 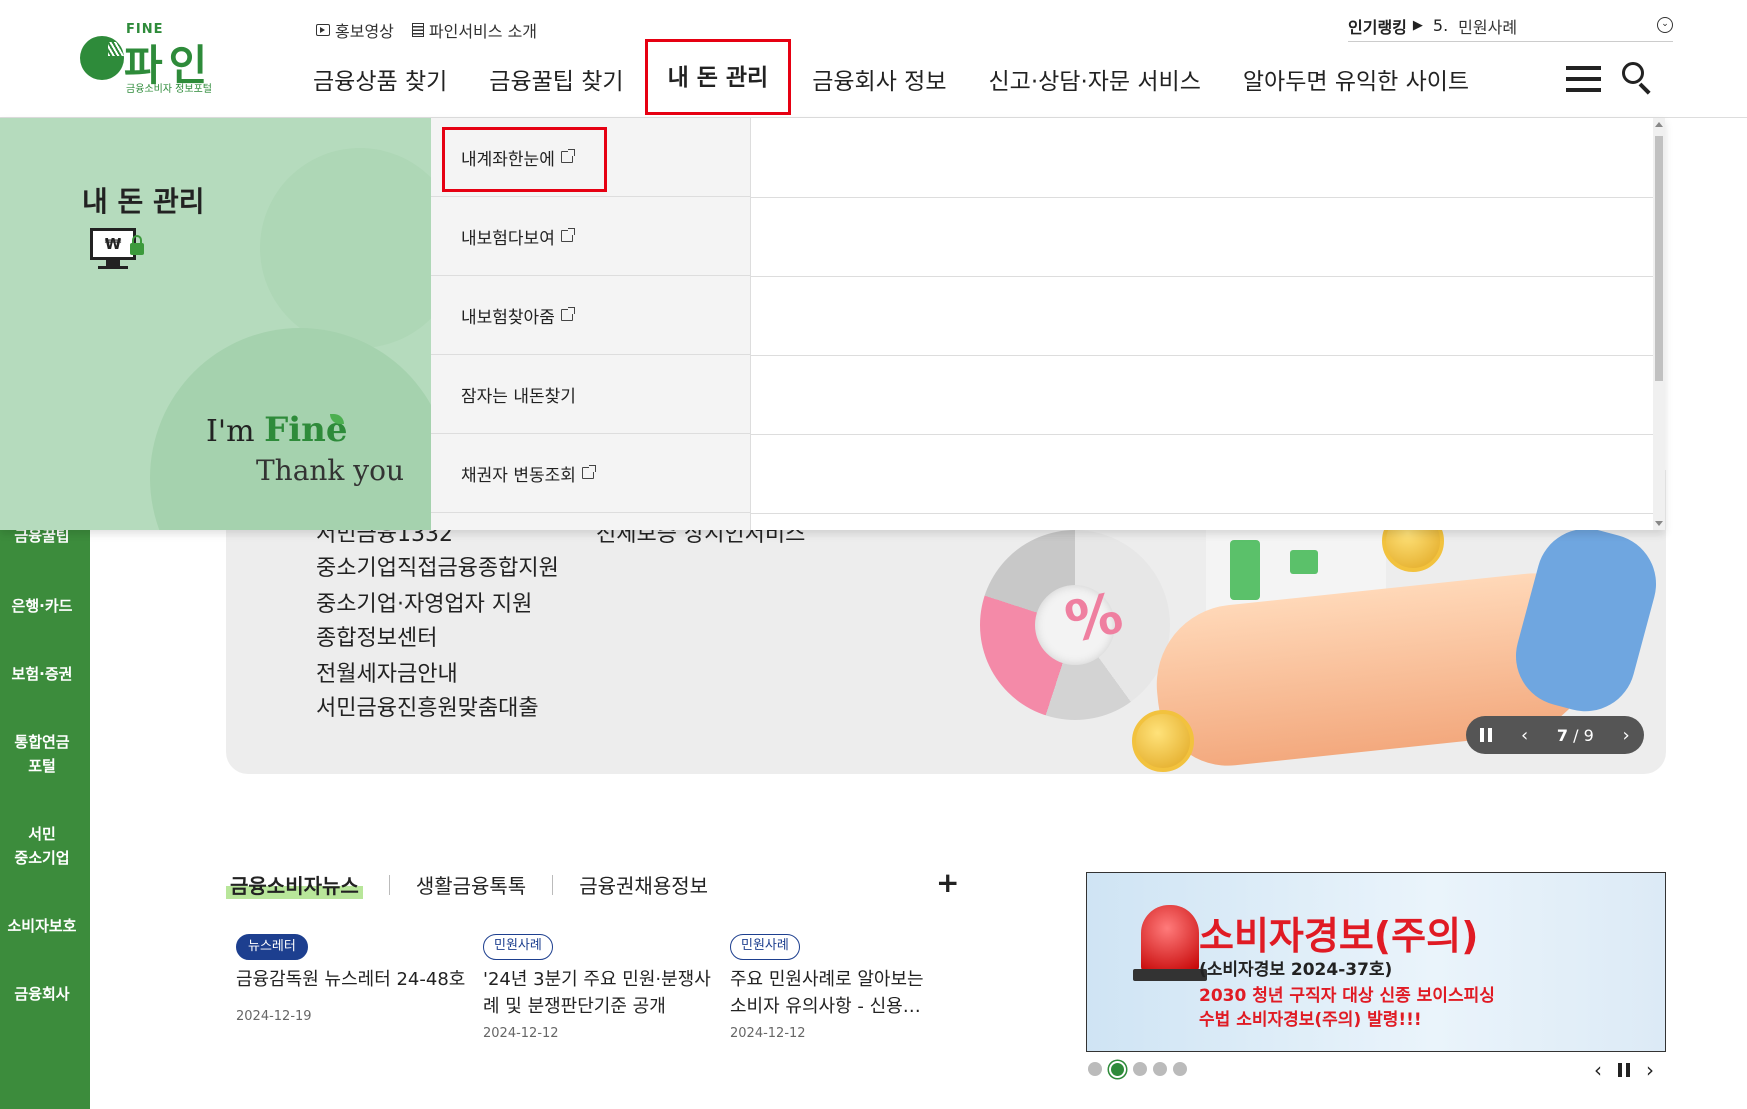 What do you see at coordinates (437, 566) in the screenshot?
I see `banner-link-sme-finance: 중소기업직접금융종합지원` at bounding box center [437, 566].